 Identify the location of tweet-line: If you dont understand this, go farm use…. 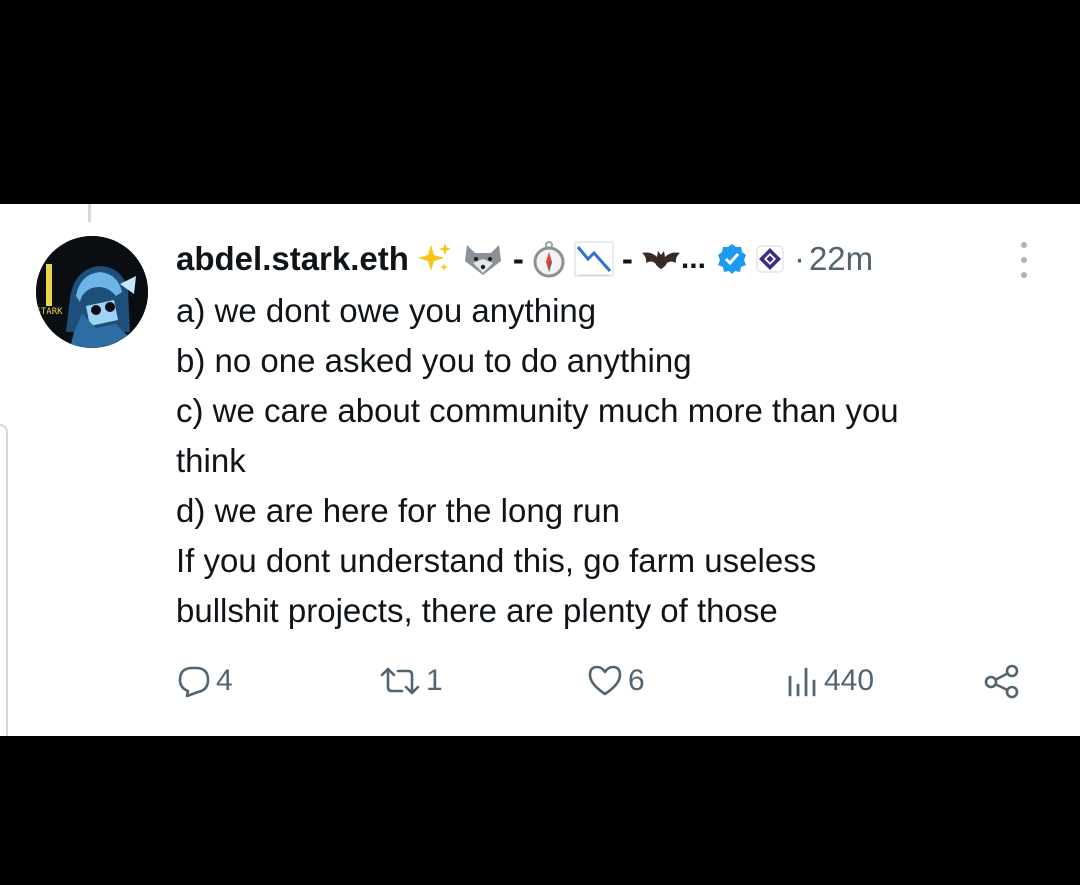
(496, 560).